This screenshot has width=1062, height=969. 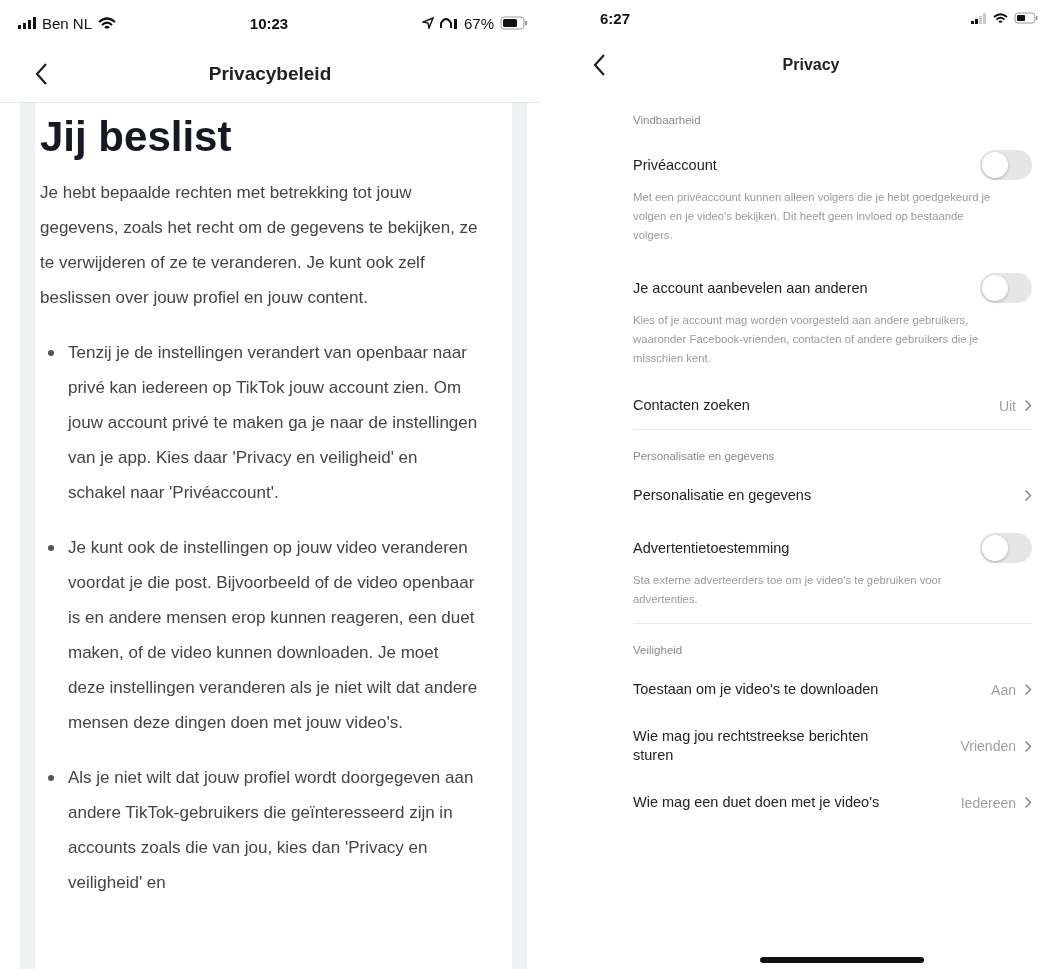 I want to click on setting-label: Wie mag jou rechtstreekse berichten sturen, so click(x=758, y=746).